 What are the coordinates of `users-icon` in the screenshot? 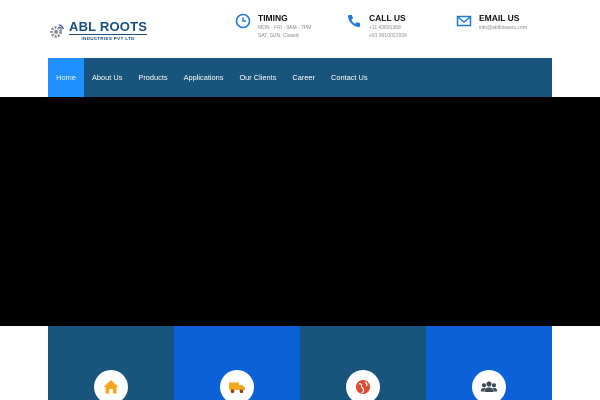 It's located at (489, 386).